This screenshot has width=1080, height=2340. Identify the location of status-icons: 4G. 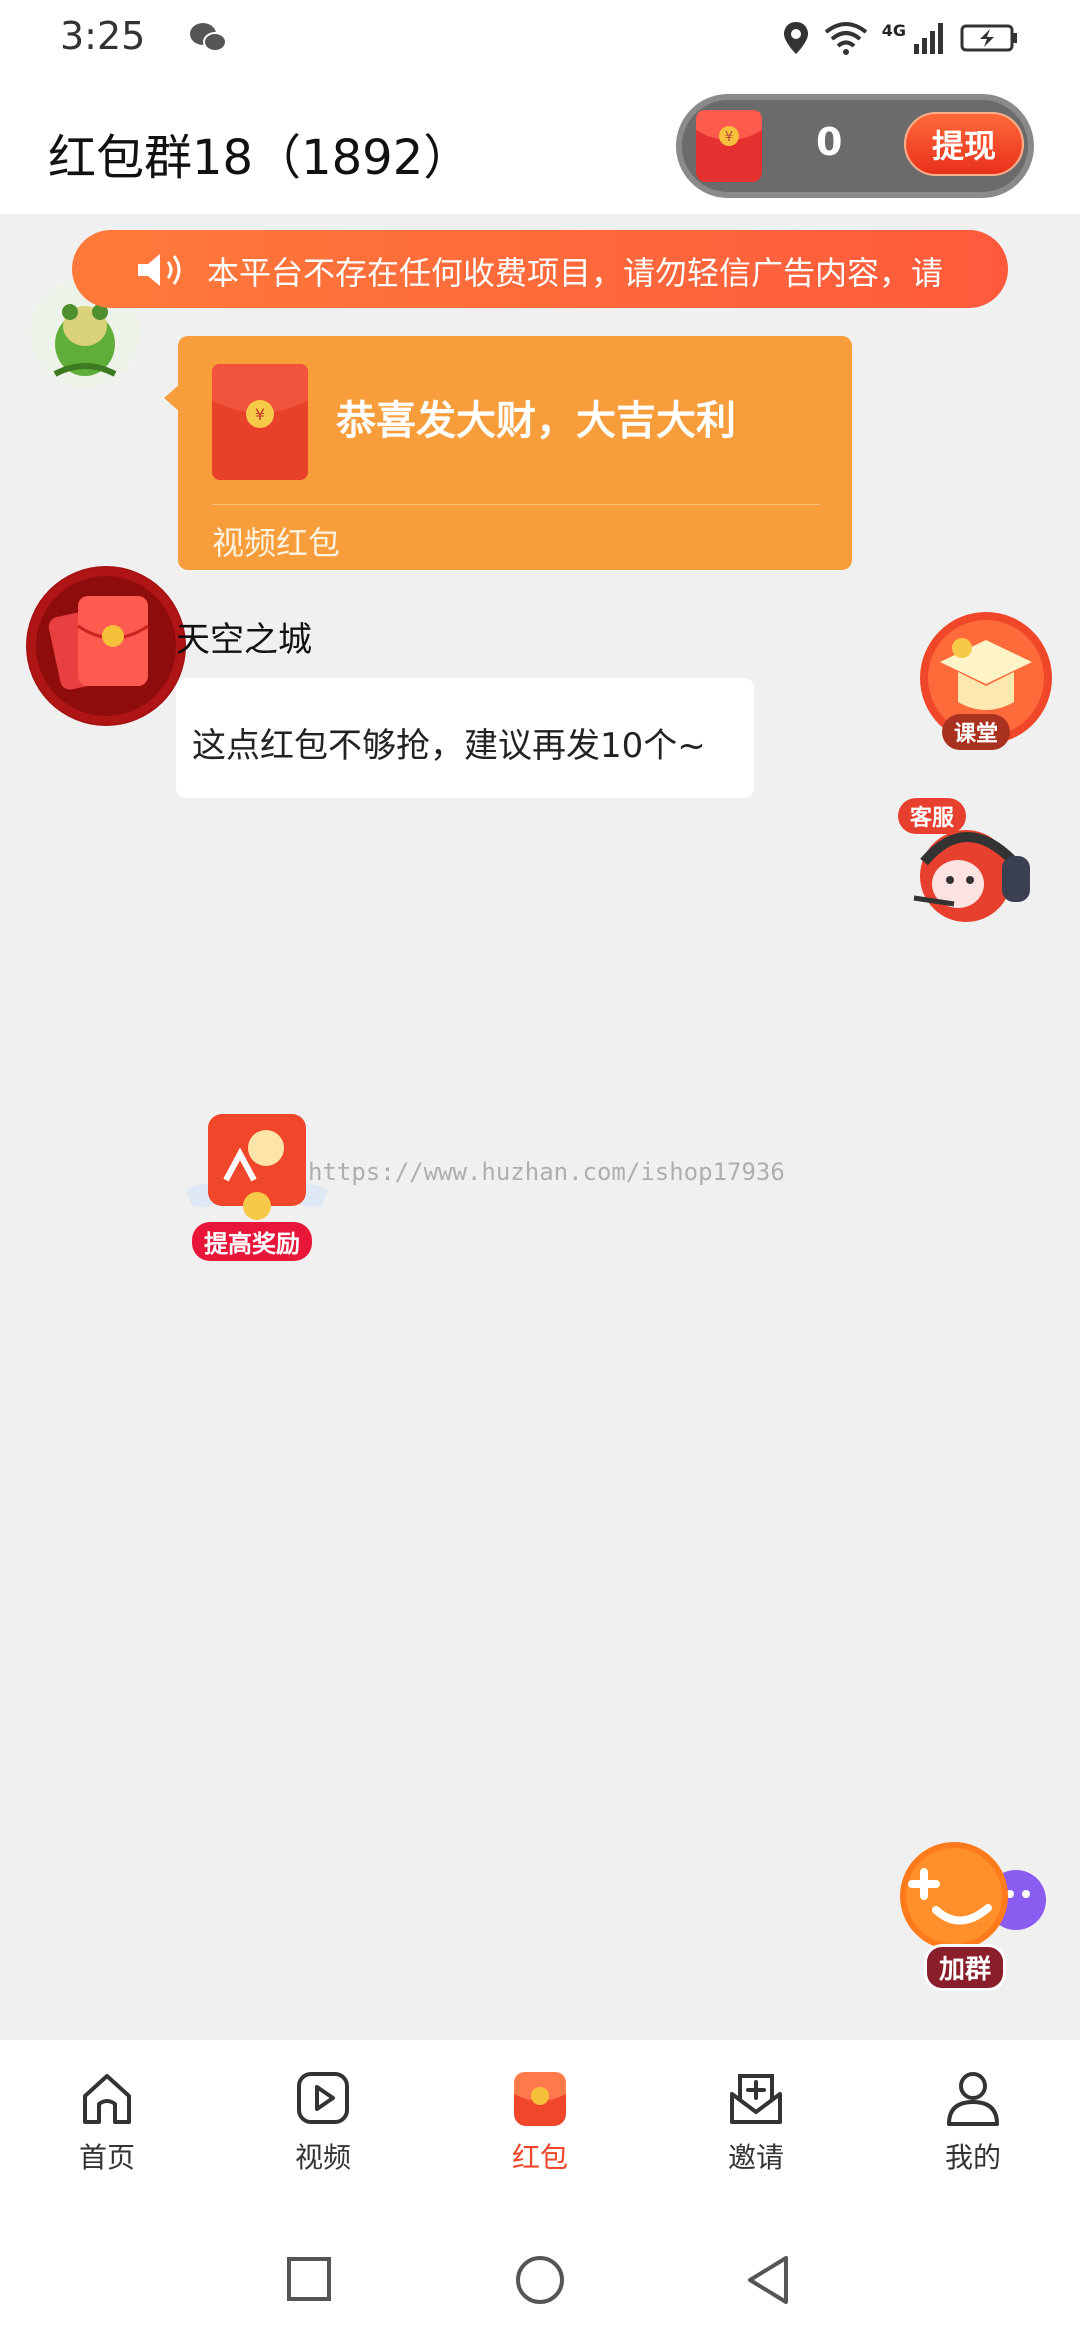
(901, 38).